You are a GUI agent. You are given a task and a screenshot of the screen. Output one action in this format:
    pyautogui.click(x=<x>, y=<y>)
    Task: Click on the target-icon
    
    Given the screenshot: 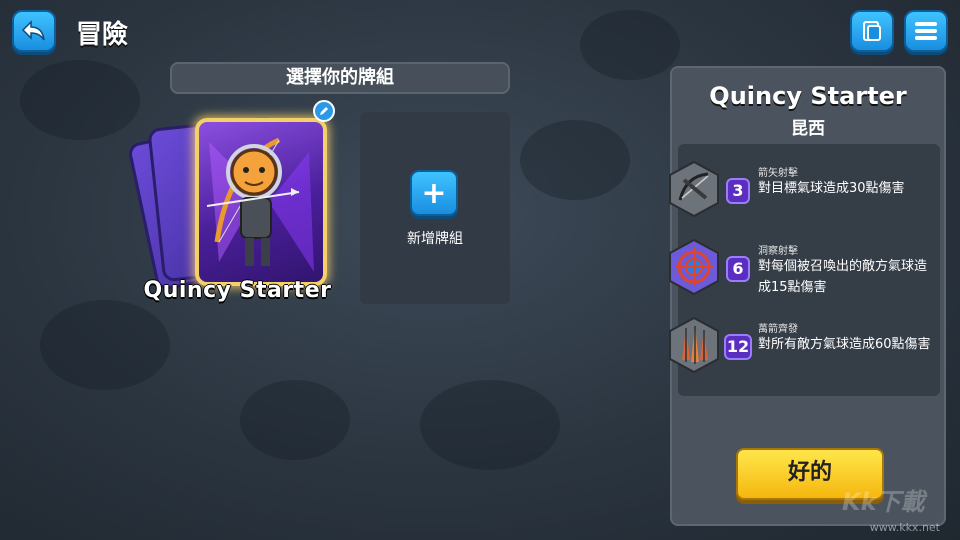 What is the action you would take?
    pyautogui.click(x=694, y=267)
    